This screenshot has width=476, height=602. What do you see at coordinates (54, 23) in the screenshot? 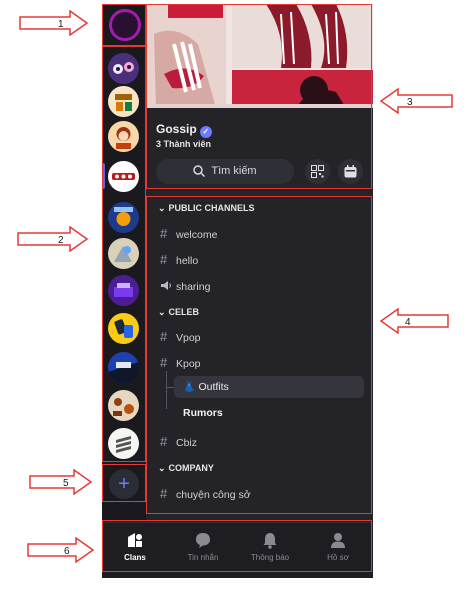
I see `callout-arrow-1: 1` at bounding box center [54, 23].